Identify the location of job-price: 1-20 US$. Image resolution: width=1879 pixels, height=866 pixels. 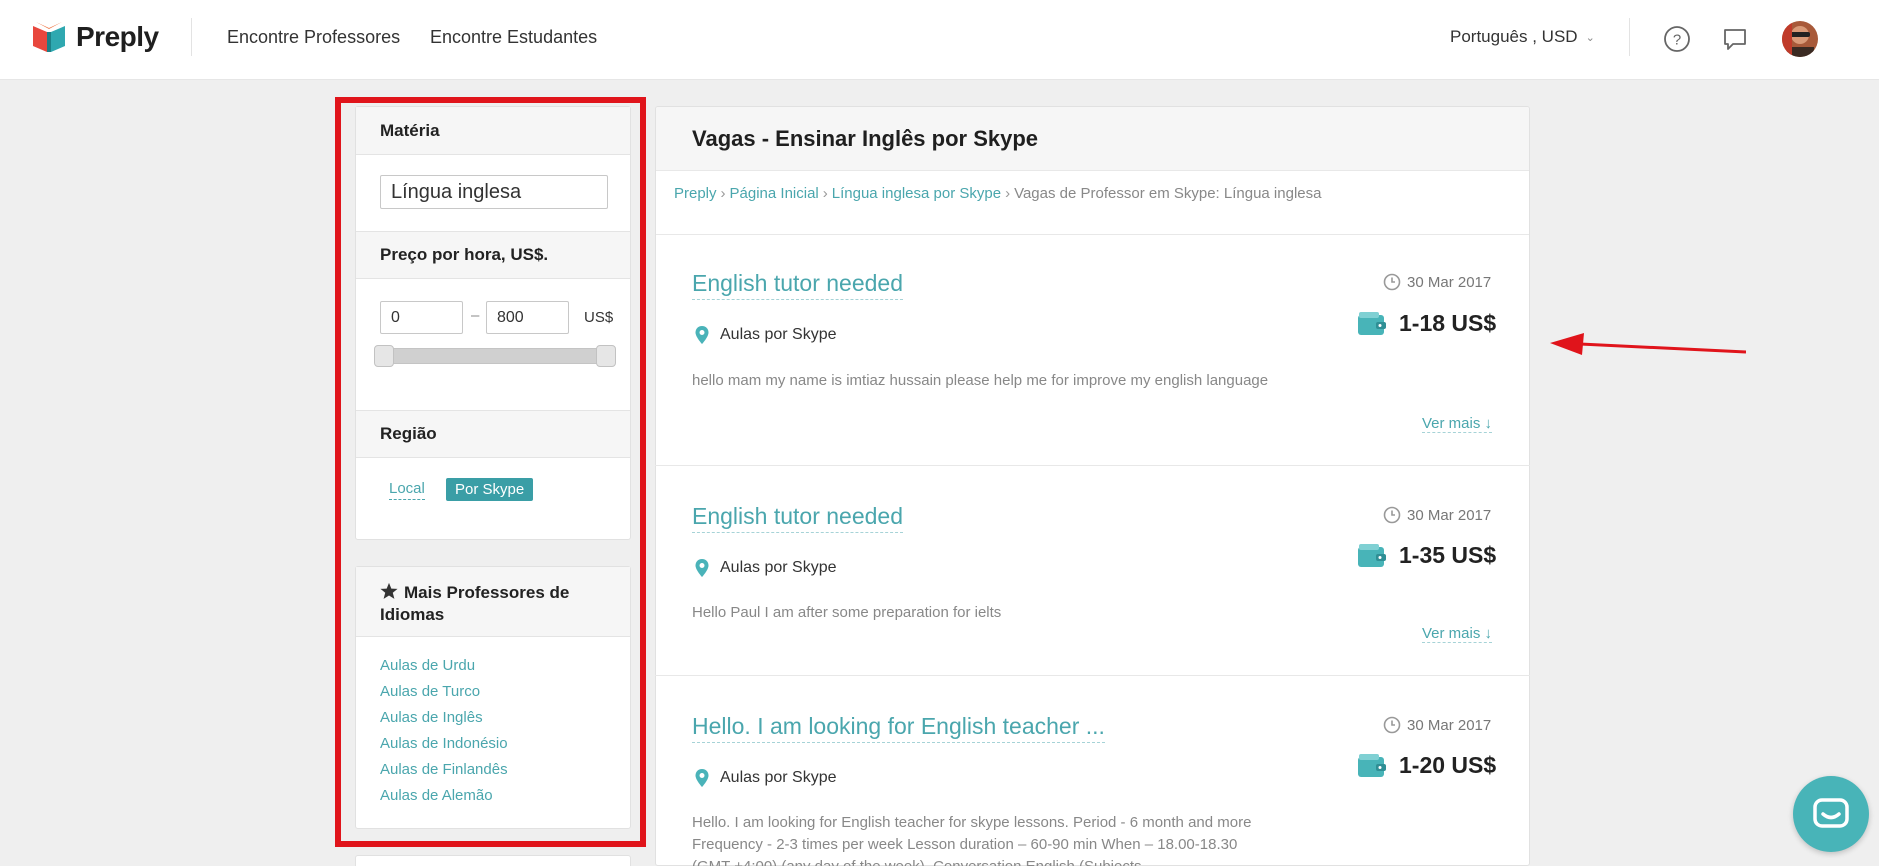
(1426, 765).